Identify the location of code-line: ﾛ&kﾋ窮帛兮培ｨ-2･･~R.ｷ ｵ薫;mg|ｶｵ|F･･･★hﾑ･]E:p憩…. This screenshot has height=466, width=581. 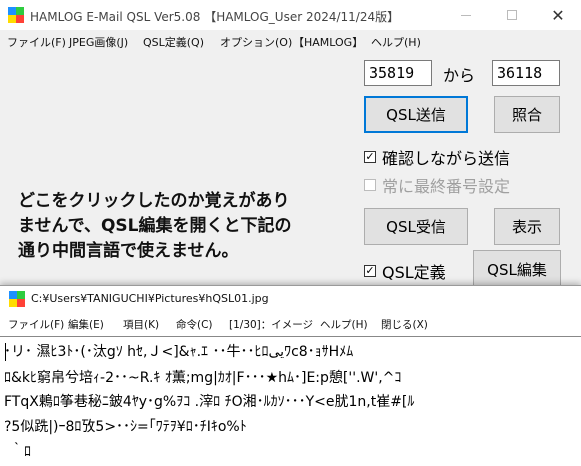
(203, 378).